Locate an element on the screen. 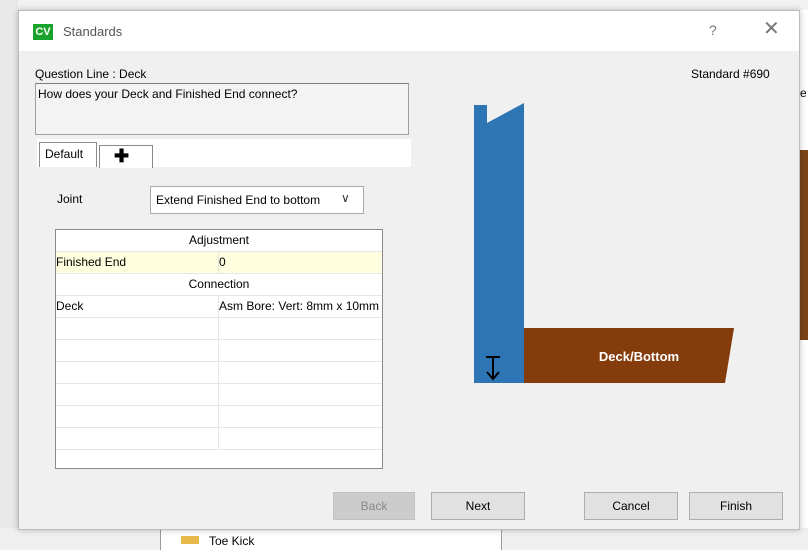  tab-default: Default is located at coordinates (68, 154).